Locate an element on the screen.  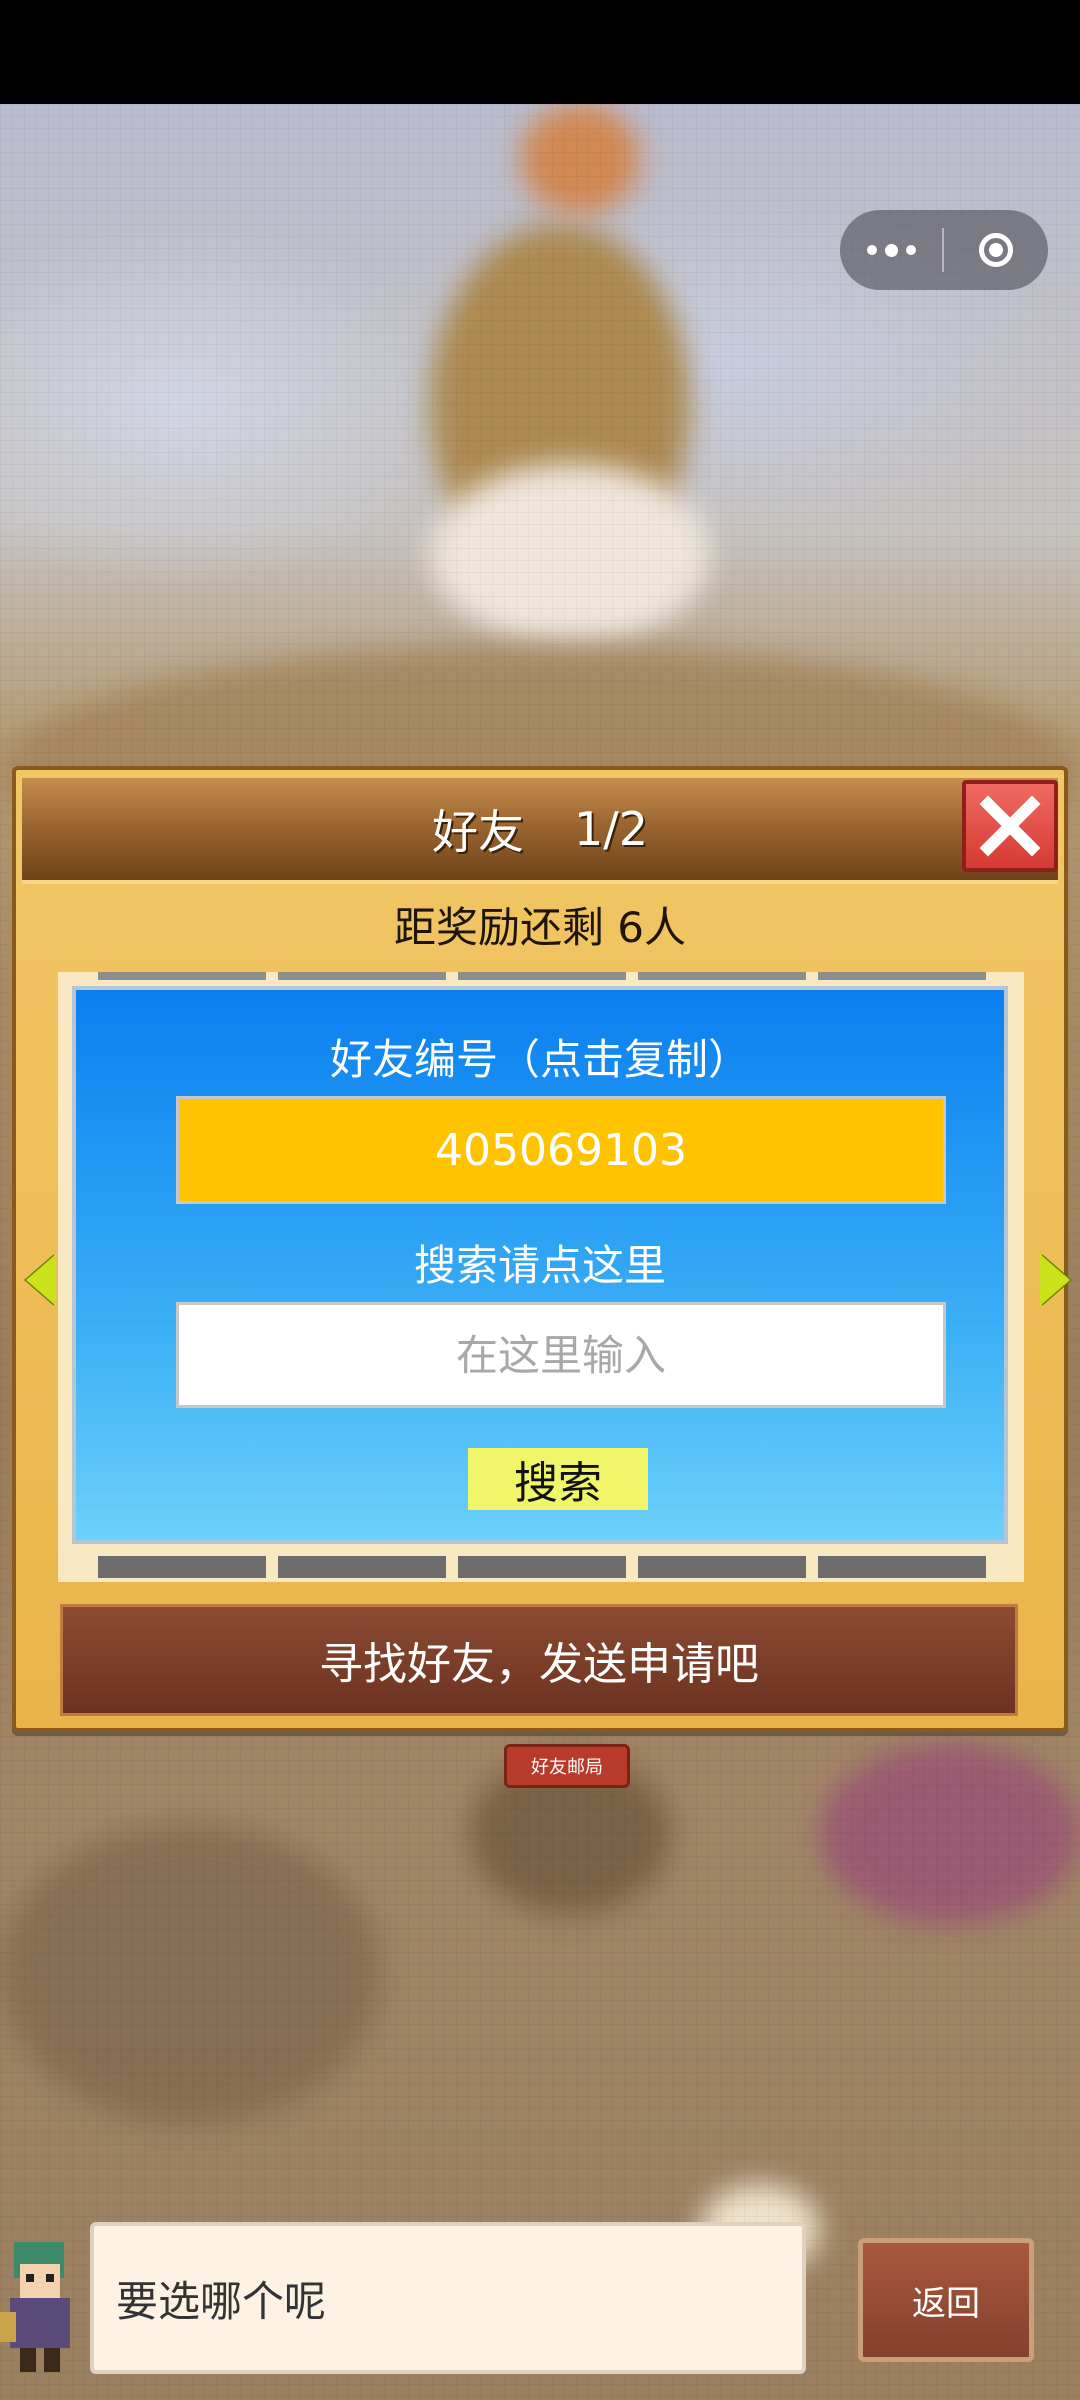
search-button: 搜索 is located at coordinates (558, 1479).